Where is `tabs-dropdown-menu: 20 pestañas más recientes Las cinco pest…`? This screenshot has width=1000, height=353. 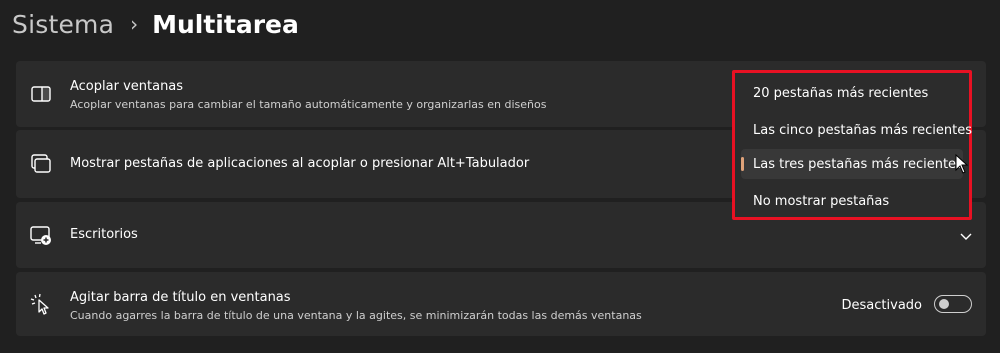 tabs-dropdown-menu: 20 pestañas más recientes Las cinco pest… is located at coordinates (852, 145).